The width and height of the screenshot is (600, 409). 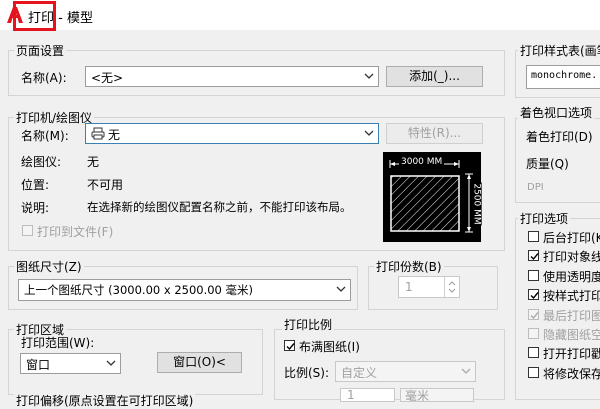 What do you see at coordinates (359, 373) in the screenshot?
I see `scale-value: 自定义` at bounding box center [359, 373].